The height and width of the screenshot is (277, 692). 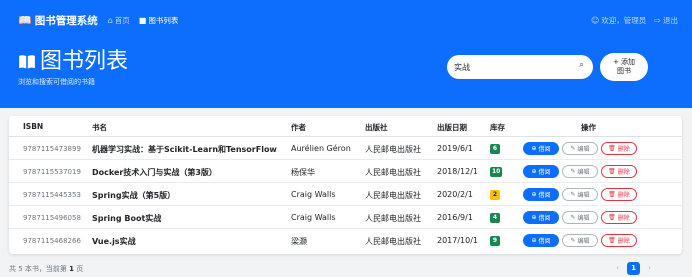 What do you see at coordinates (299, 241) in the screenshot?
I see `author-cell: 梁灏` at bounding box center [299, 241].